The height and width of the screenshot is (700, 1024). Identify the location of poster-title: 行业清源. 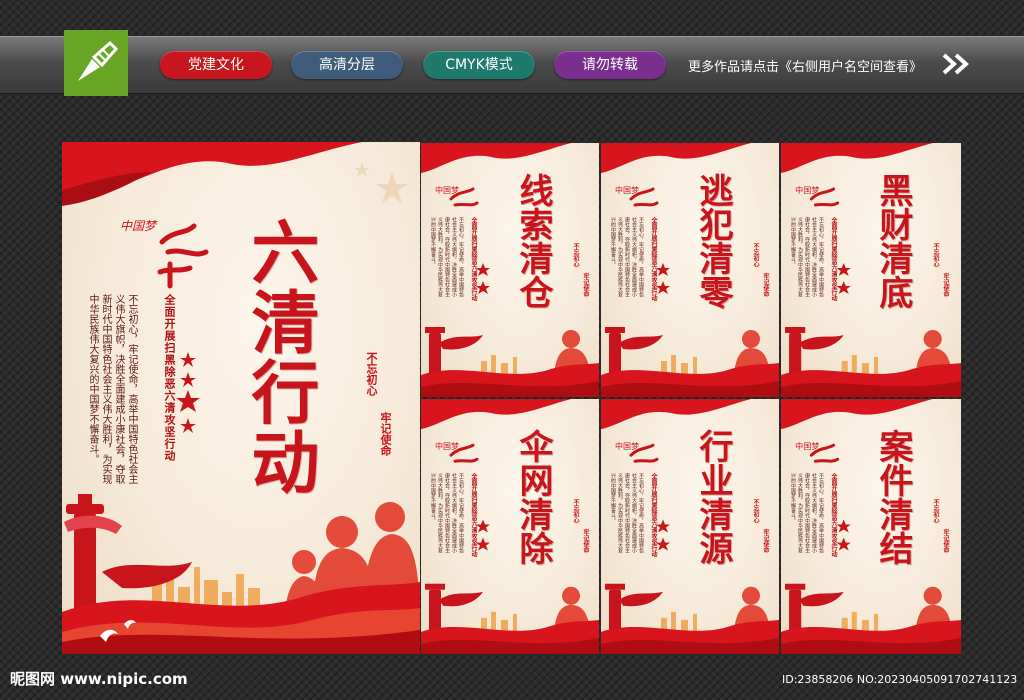
(713, 497).